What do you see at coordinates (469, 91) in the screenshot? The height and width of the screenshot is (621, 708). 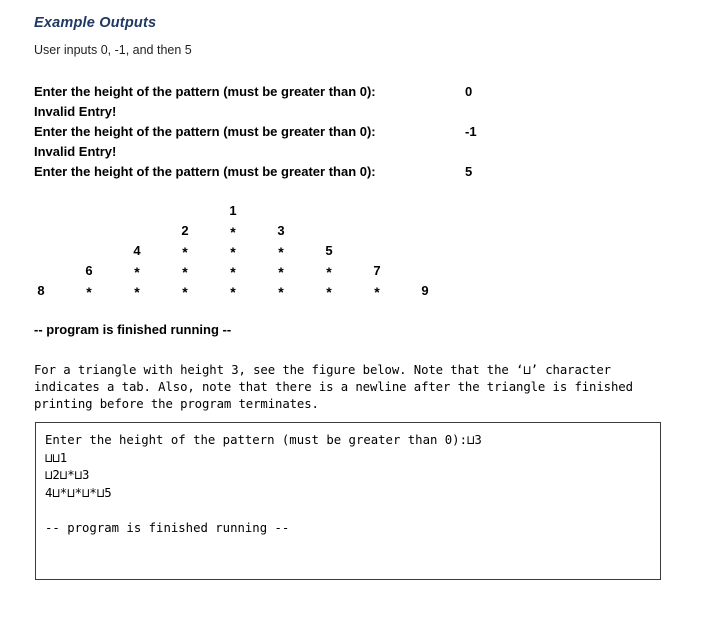 I see `transcript-input-value: 0` at bounding box center [469, 91].